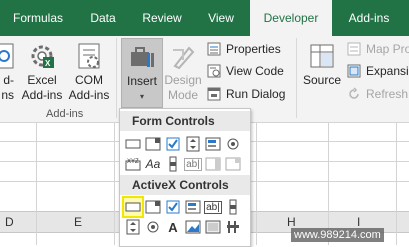  Describe the element at coordinates (183, 72) in the screenshot. I see `design-mode-button: Design Mode` at that location.